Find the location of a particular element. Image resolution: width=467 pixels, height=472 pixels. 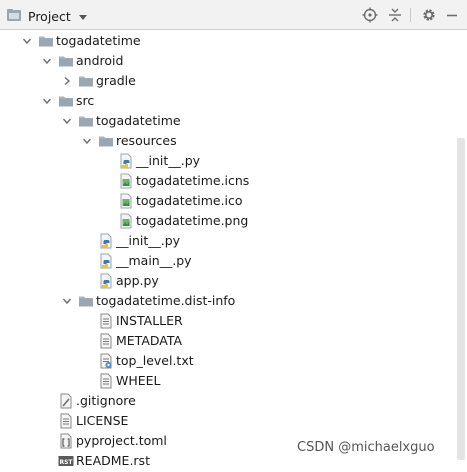

tree-row: togadatetime.png is located at coordinates (174, 221).